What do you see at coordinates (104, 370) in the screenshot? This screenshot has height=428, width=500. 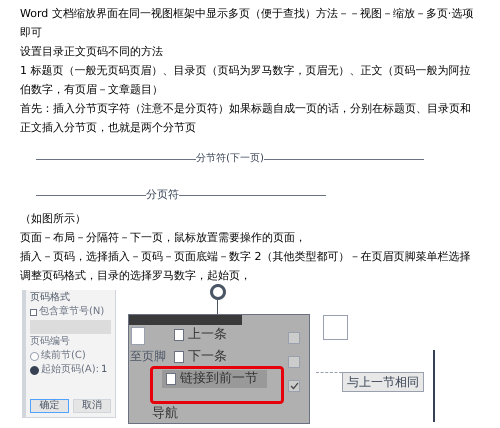 I see `start-value: 1` at bounding box center [104, 370].